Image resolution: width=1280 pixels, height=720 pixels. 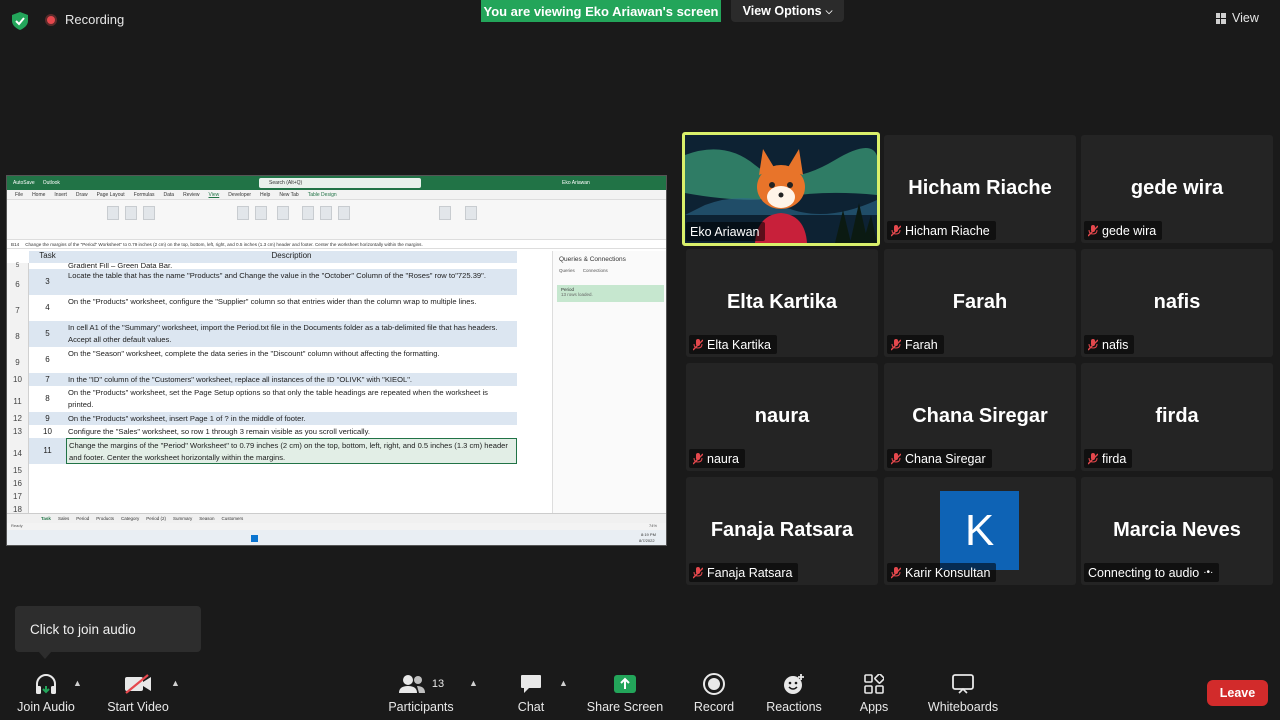 What do you see at coordinates (233, 518) in the screenshot?
I see `sheet-tab-customers: Customers` at bounding box center [233, 518].